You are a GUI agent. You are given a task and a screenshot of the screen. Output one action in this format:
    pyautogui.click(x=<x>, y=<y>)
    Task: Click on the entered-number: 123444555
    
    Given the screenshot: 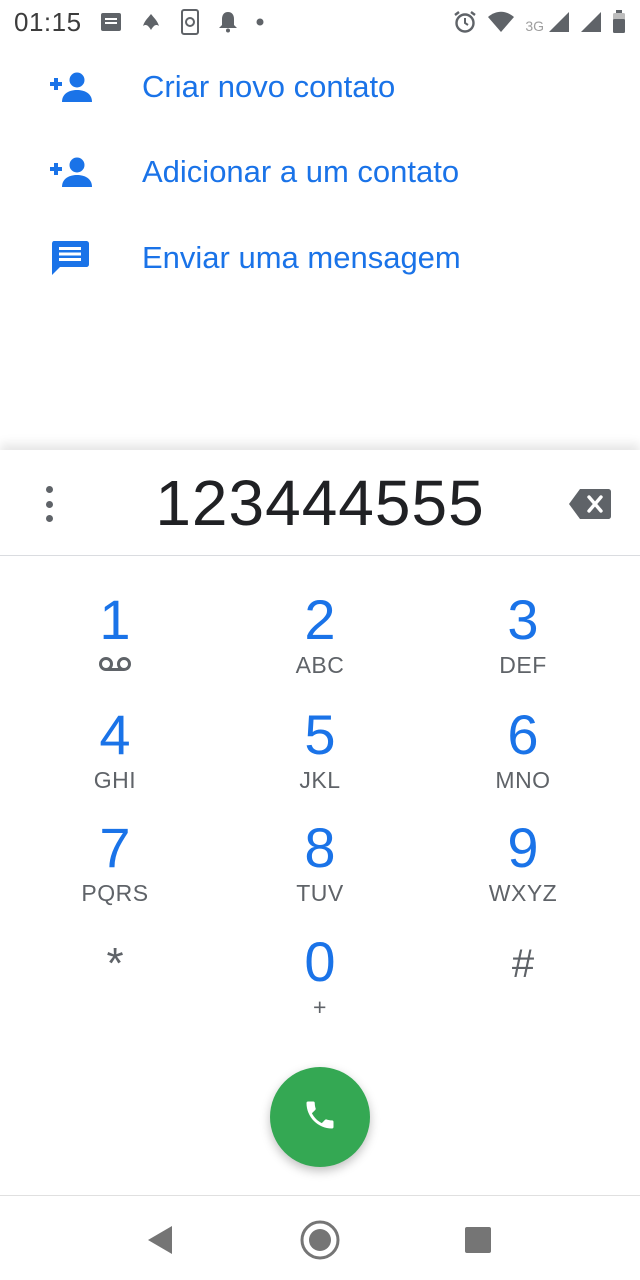 What is the action you would take?
    pyautogui.click(x=320, y=503)
    